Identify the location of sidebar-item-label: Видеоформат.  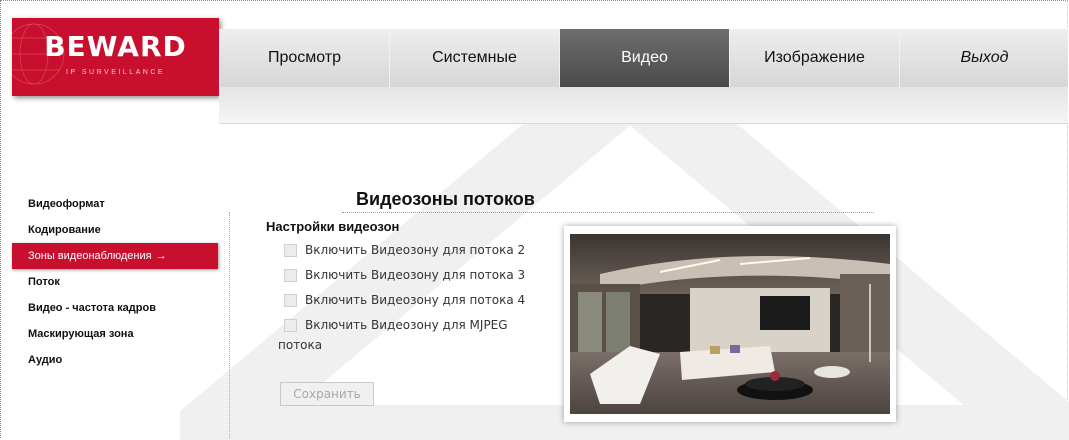
(66, 204).